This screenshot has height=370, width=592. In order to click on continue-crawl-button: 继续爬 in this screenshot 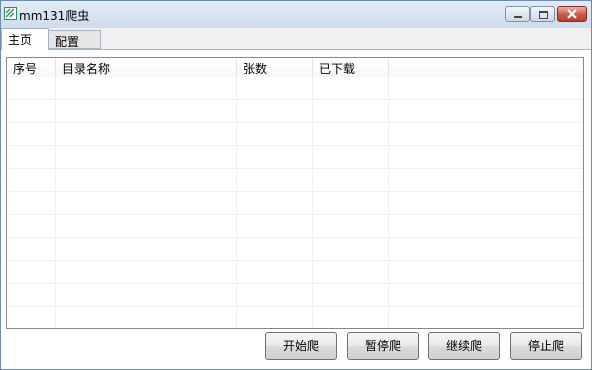, I will do `click(464, 346)`.